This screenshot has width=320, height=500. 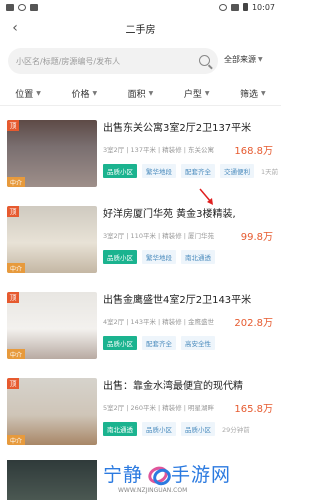 I want to click on search-box, so click(x=113, y=61).